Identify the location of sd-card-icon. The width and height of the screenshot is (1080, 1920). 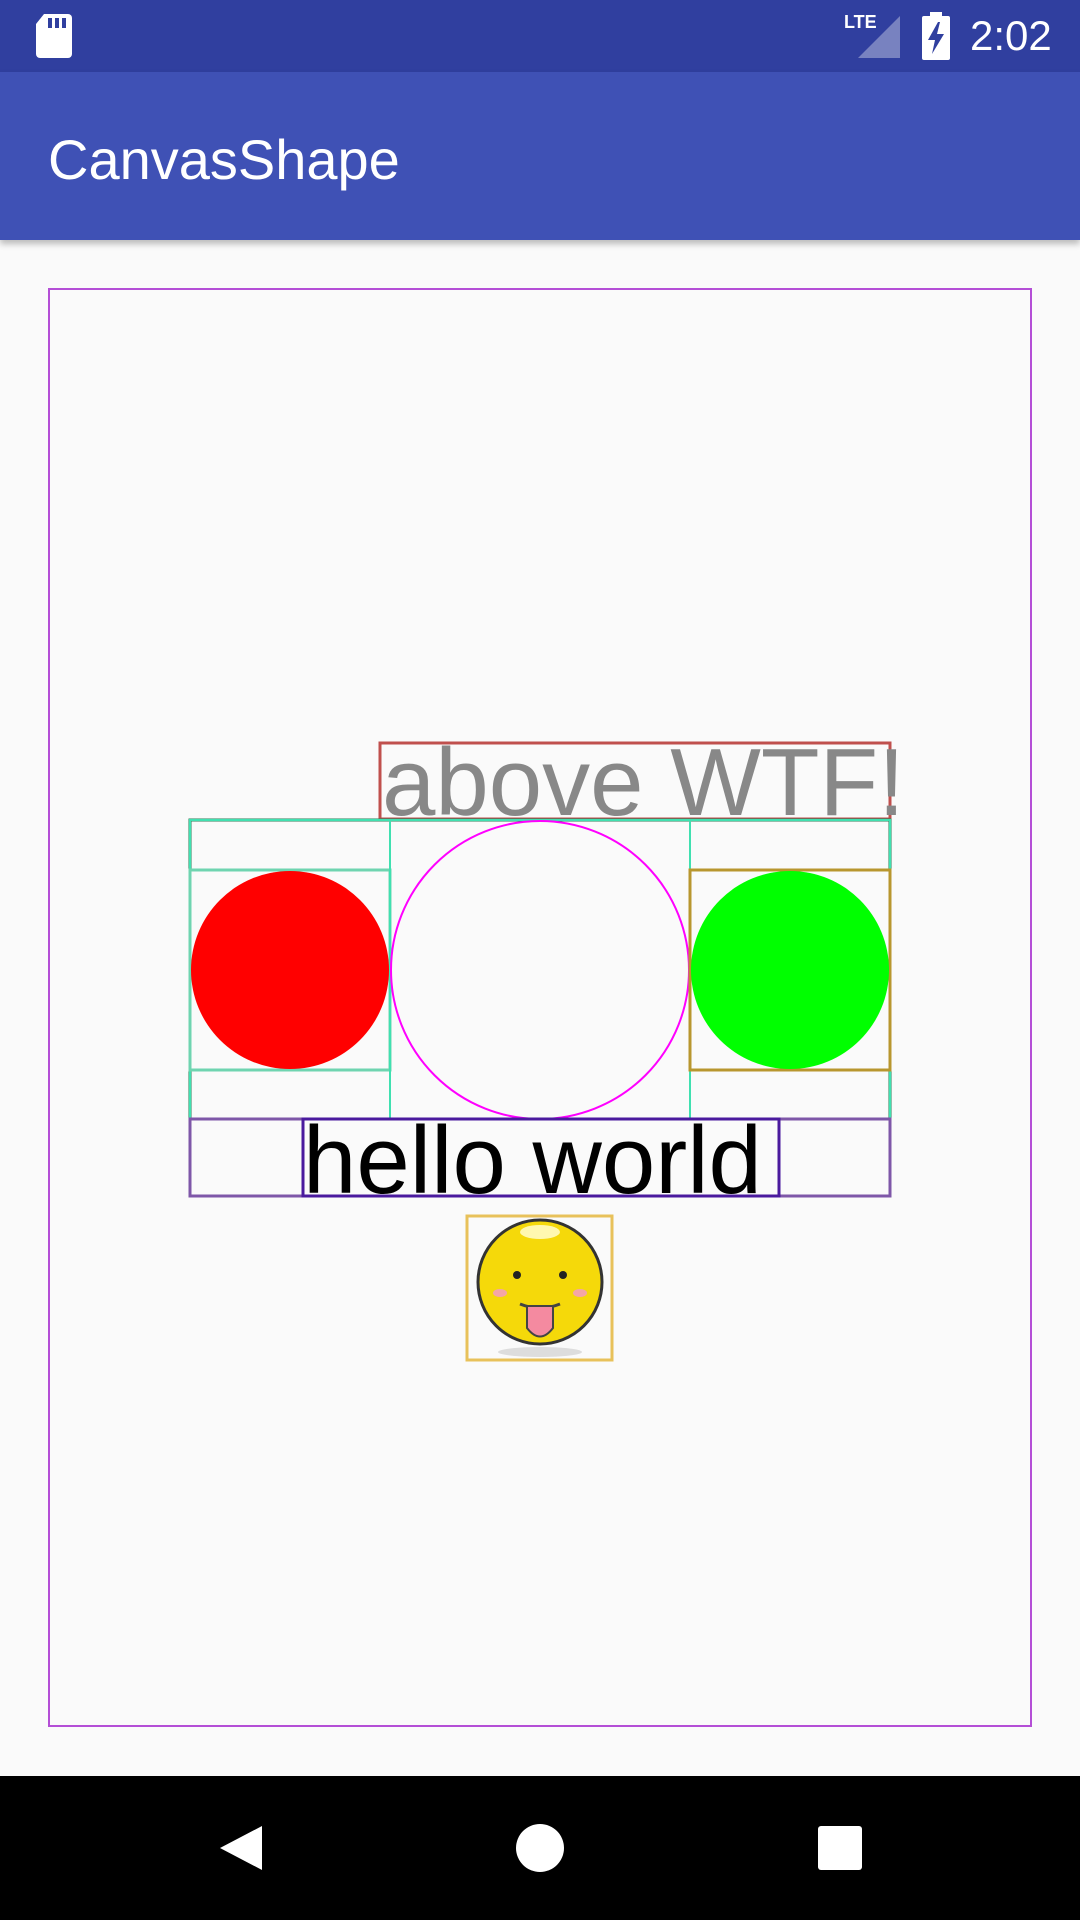
(54, 36).